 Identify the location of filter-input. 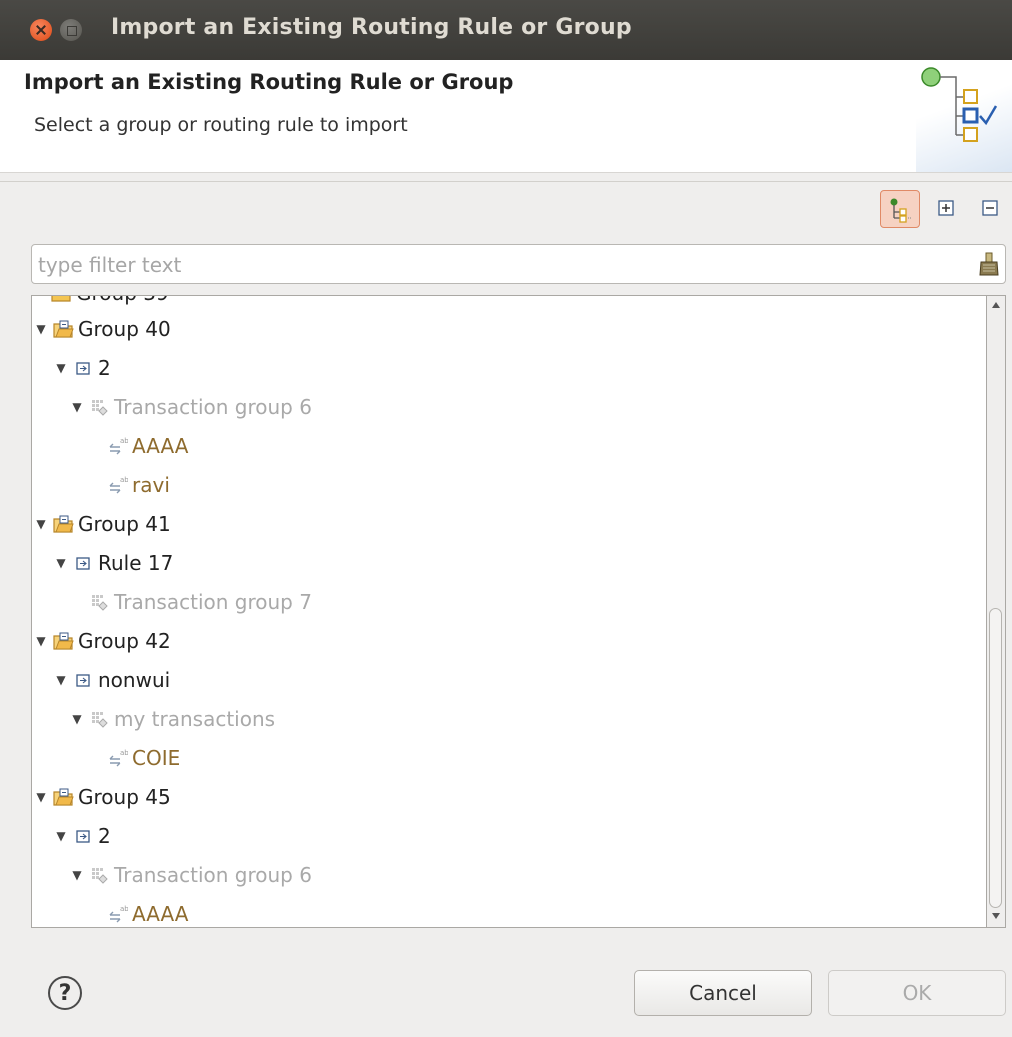
(498, 265).